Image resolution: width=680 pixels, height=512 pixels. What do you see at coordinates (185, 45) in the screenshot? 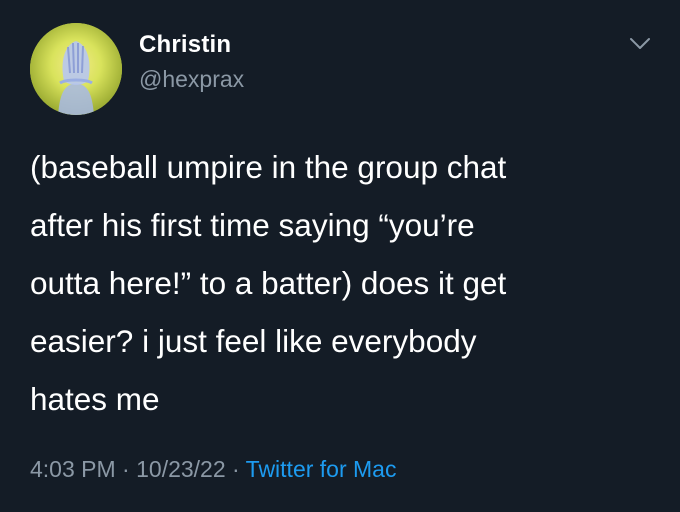
I see `display-name: Christin` at bounding box center [185, 45].